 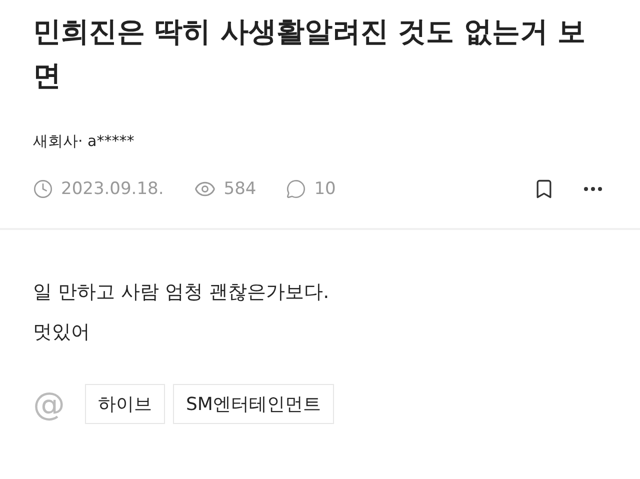 What do you see at coordinates (49, 404) in the screenshot?
I see `mention-icon: @` at bounding box center [49, 404].